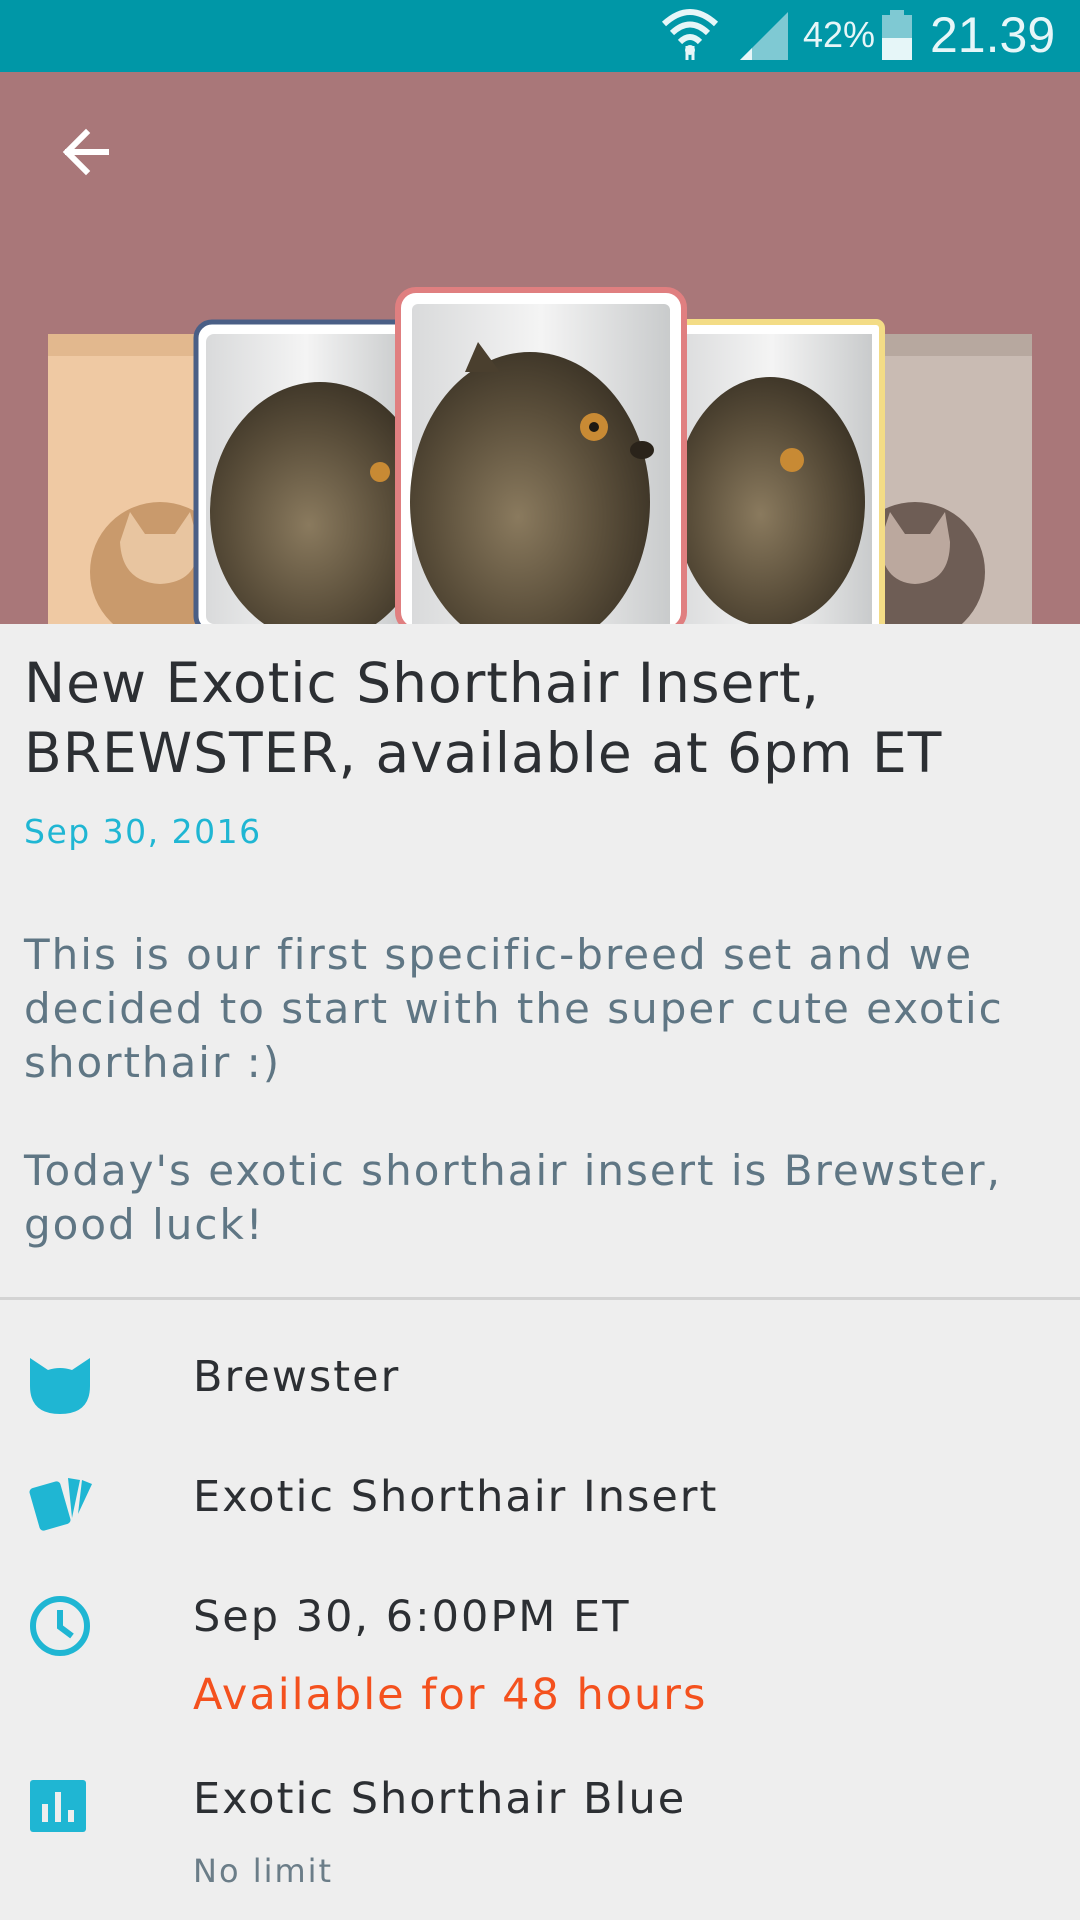 The width and height of the screenshot is (1080, 1920). Describe the element at coordinates (58, 1806) in the screenshot. I see `bar-chart-icon` at that location.